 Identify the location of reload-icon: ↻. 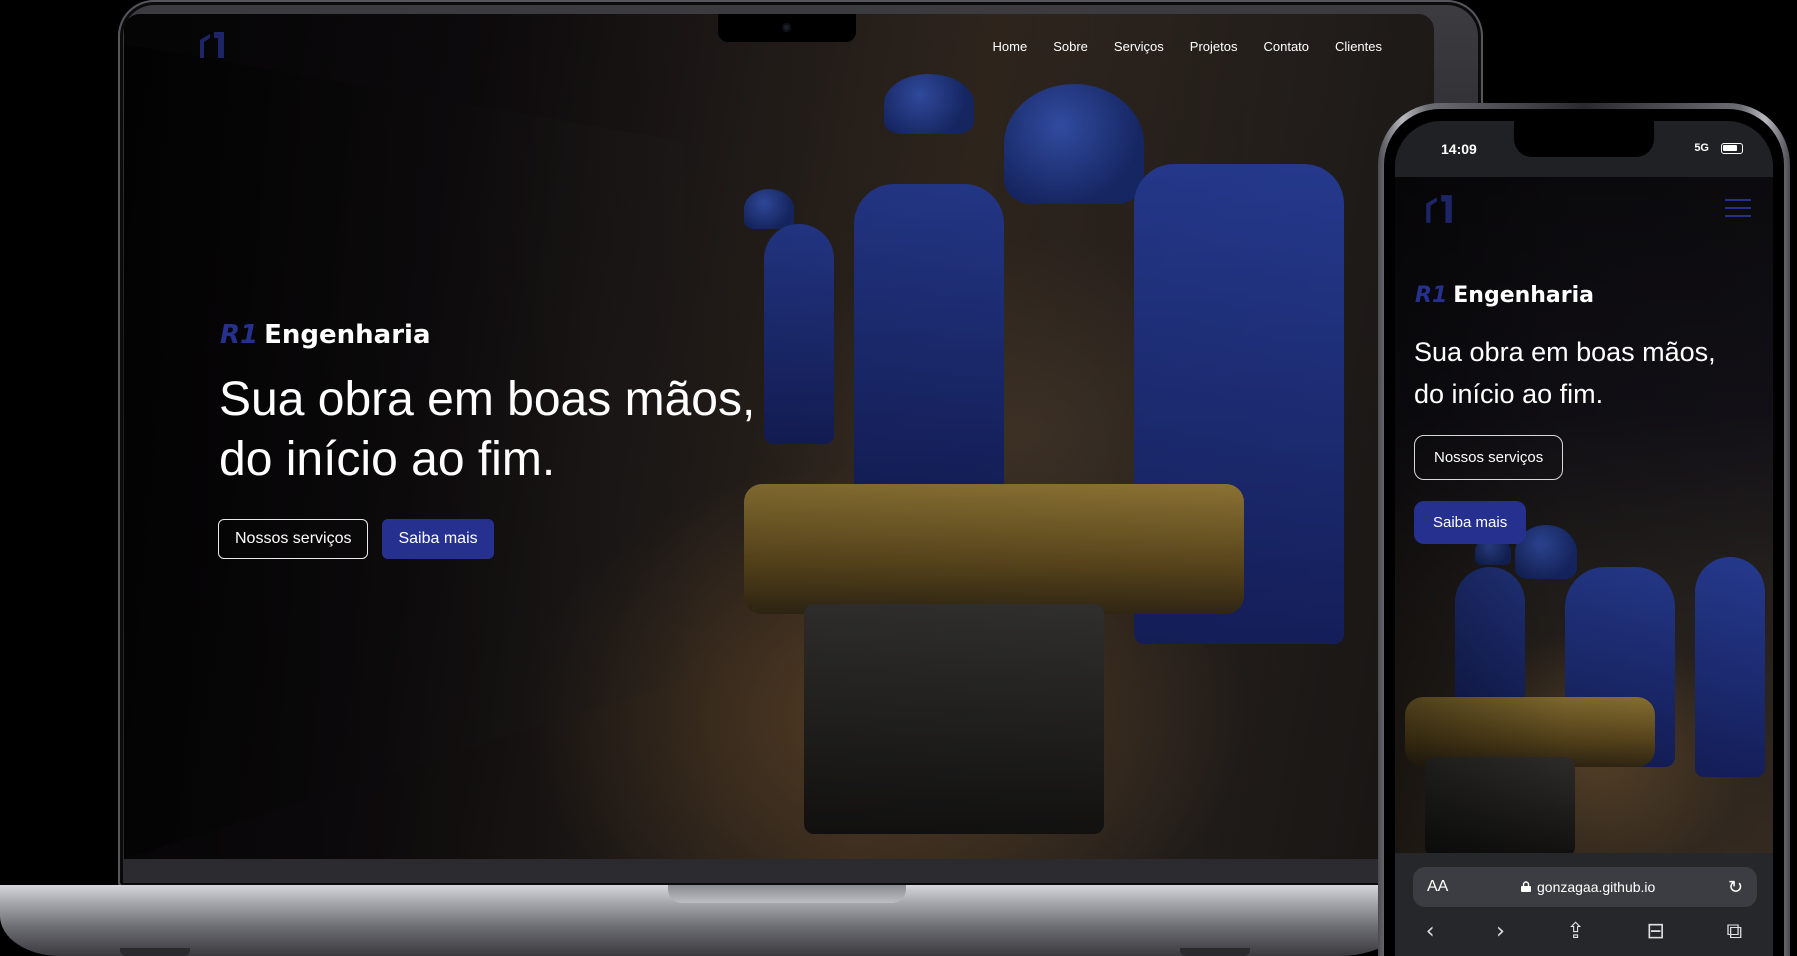
(1735, 887).